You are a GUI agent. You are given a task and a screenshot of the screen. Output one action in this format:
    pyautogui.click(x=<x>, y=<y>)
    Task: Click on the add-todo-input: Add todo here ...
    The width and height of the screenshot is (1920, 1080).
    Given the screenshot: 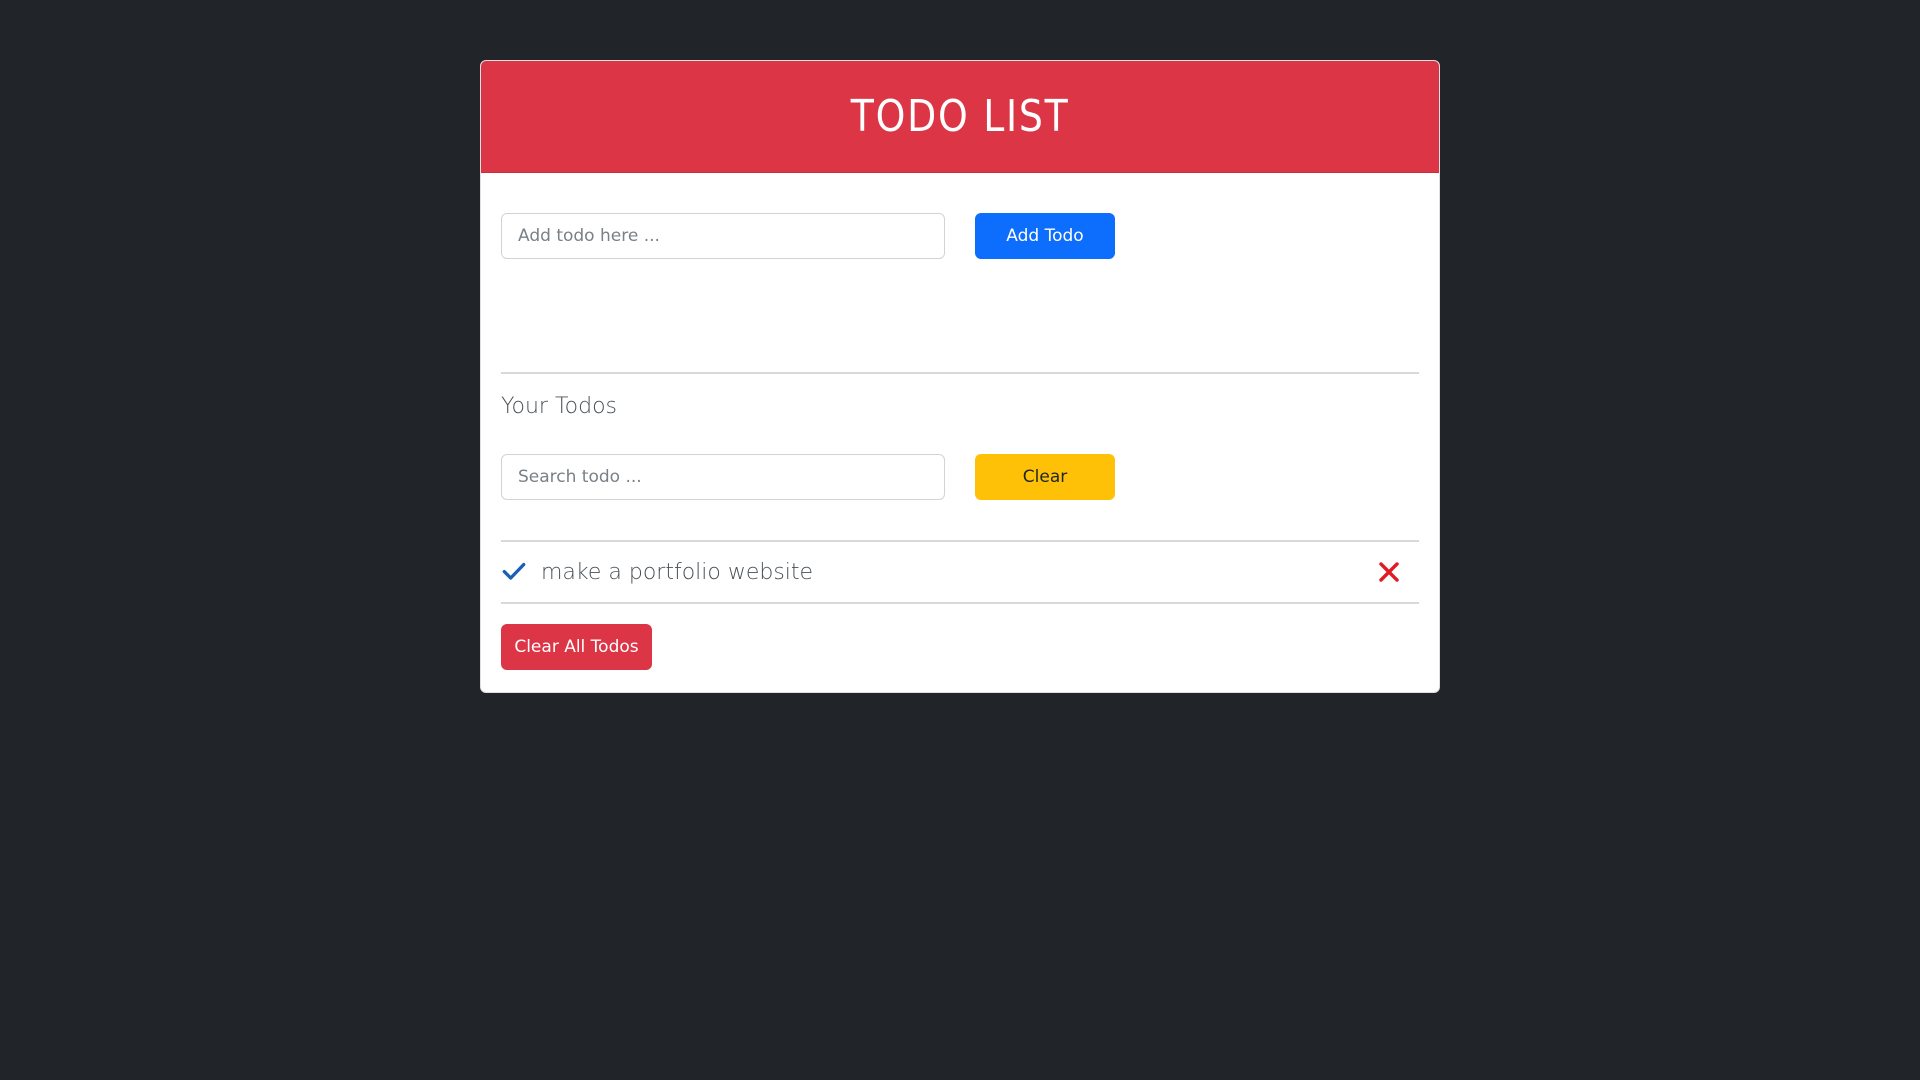 What is the action you would take?
    pyautogui.click(x=723, y=236)
    